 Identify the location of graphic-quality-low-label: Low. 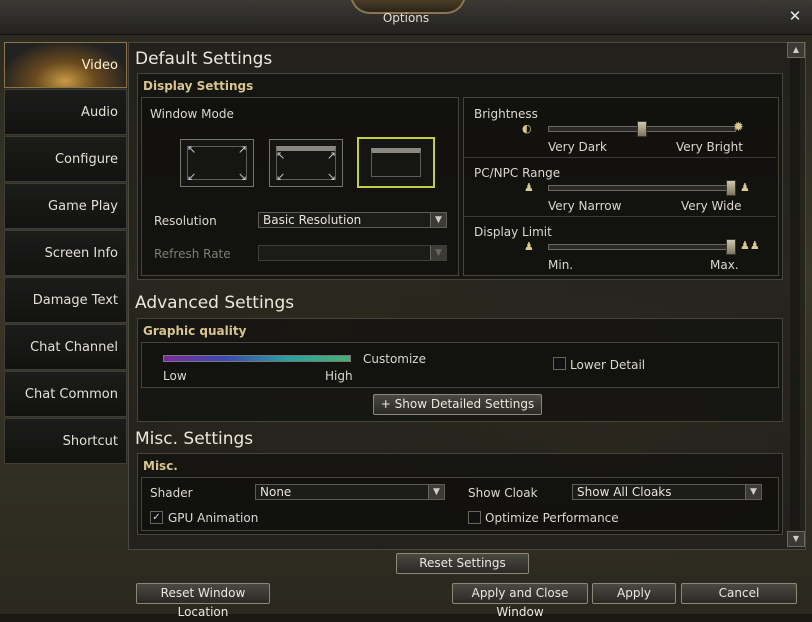
(175, 376).